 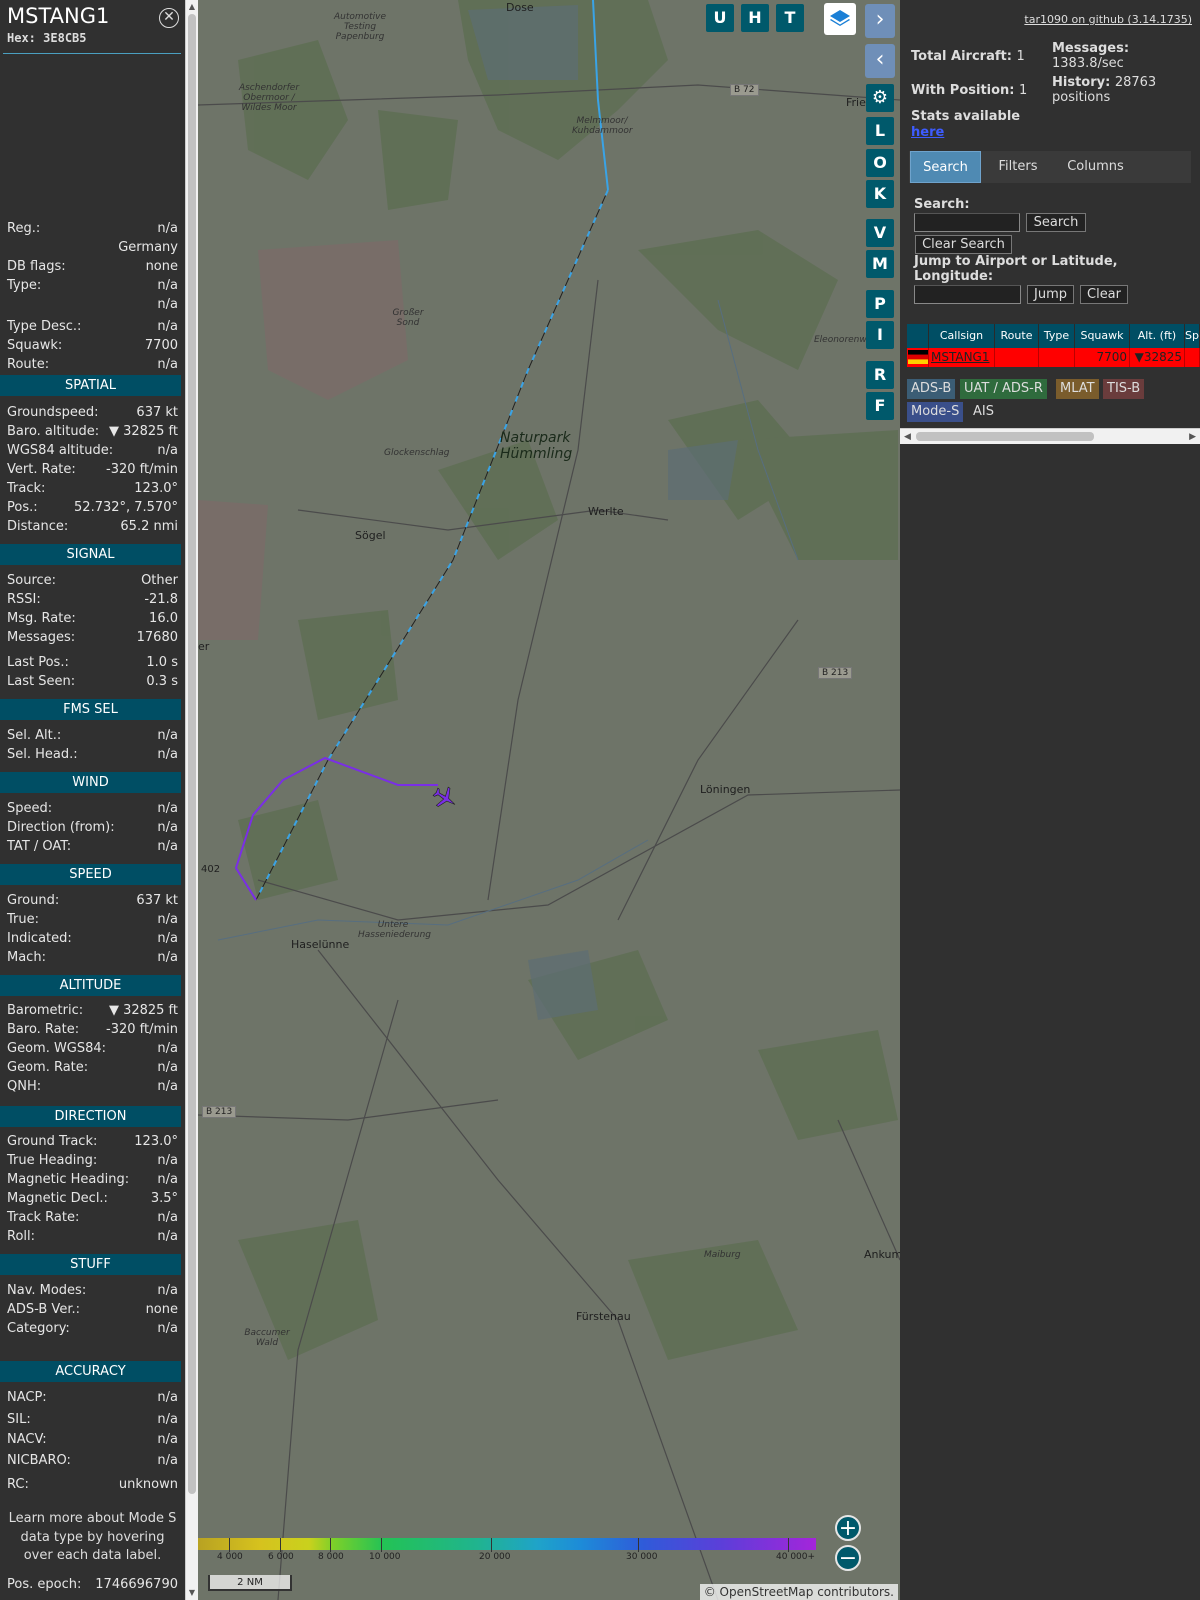 What do you see at coordinates (38, 1328) in the screenshot?
I see `info-label: Category:` at bounding box center [38, 1328].